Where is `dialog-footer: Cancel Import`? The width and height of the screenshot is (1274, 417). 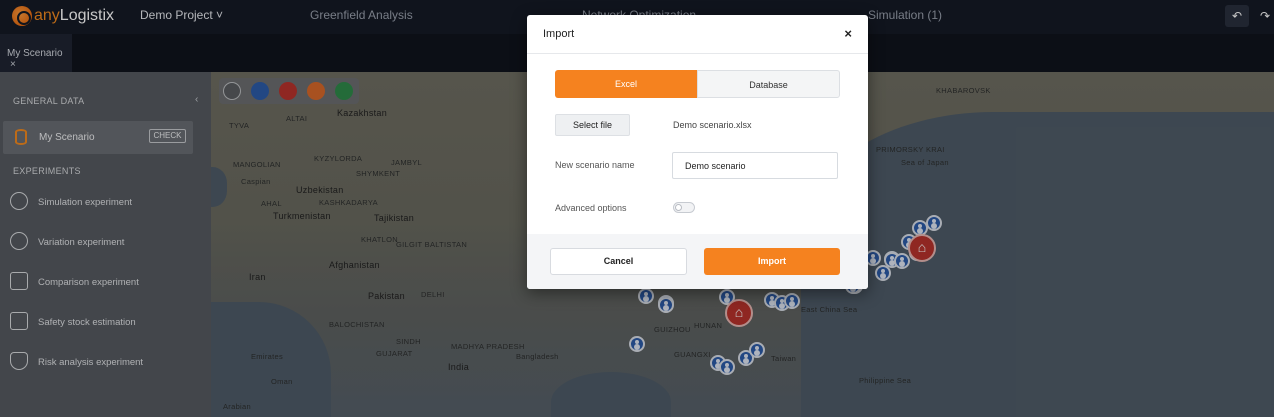 dialog-footer: Cancel Import is located at coordinates (697, 261).